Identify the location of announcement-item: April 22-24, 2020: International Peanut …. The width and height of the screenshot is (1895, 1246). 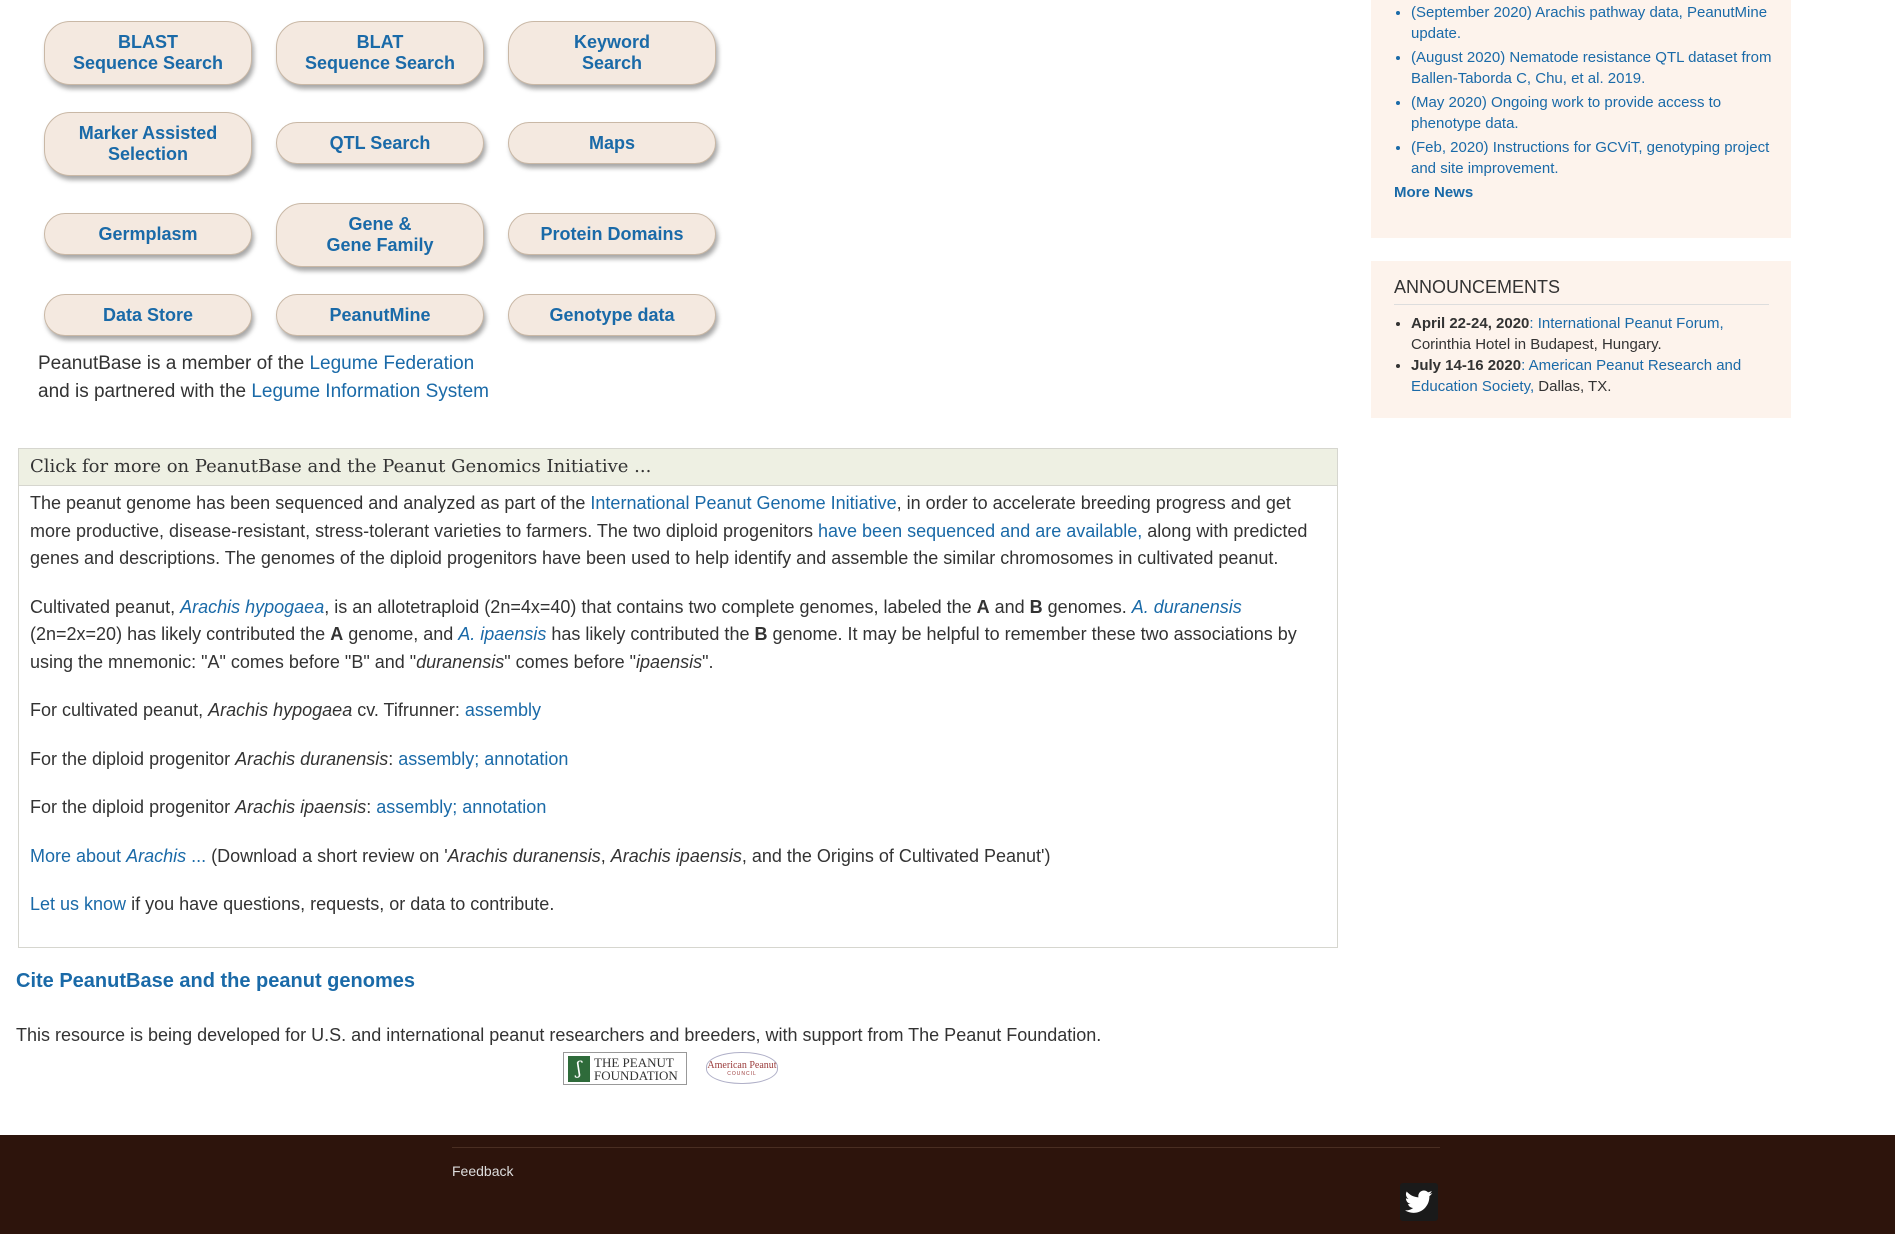
(1596, 334).